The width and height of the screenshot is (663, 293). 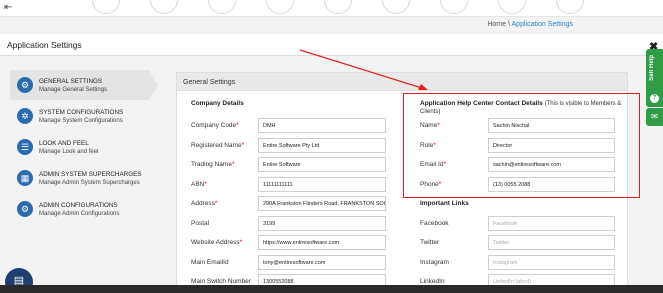 I want to click on arrow-head, so click(x=423, y=87).